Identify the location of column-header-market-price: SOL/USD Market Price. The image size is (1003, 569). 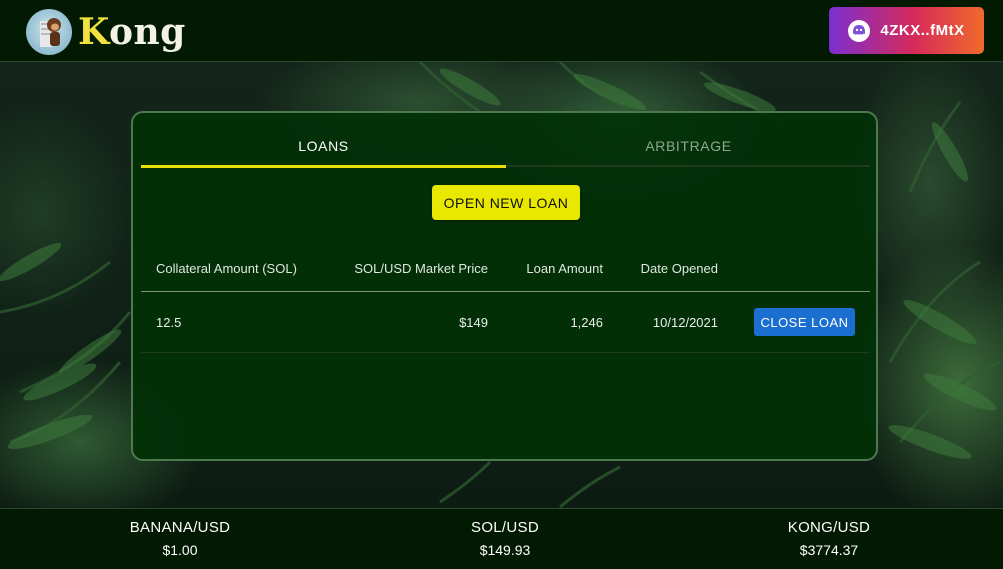
(421, 268).